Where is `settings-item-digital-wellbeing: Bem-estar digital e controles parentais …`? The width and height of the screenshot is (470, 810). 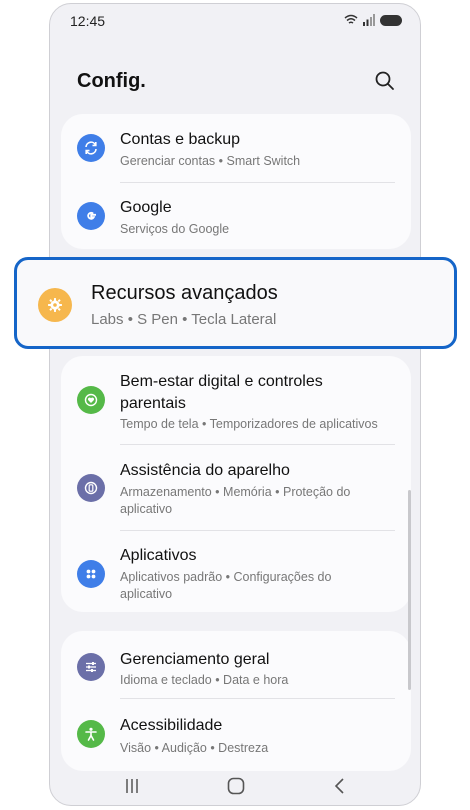
settings-item-digital-wellbeing: Bem-estar digital e controles parentais … is located at coordinates (236, 400).